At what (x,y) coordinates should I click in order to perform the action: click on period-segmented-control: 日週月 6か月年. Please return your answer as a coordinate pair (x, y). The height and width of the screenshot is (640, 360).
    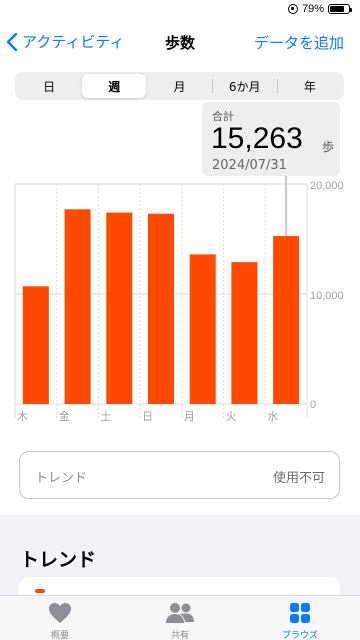
    Looking at the image, I should click on (179, 86).